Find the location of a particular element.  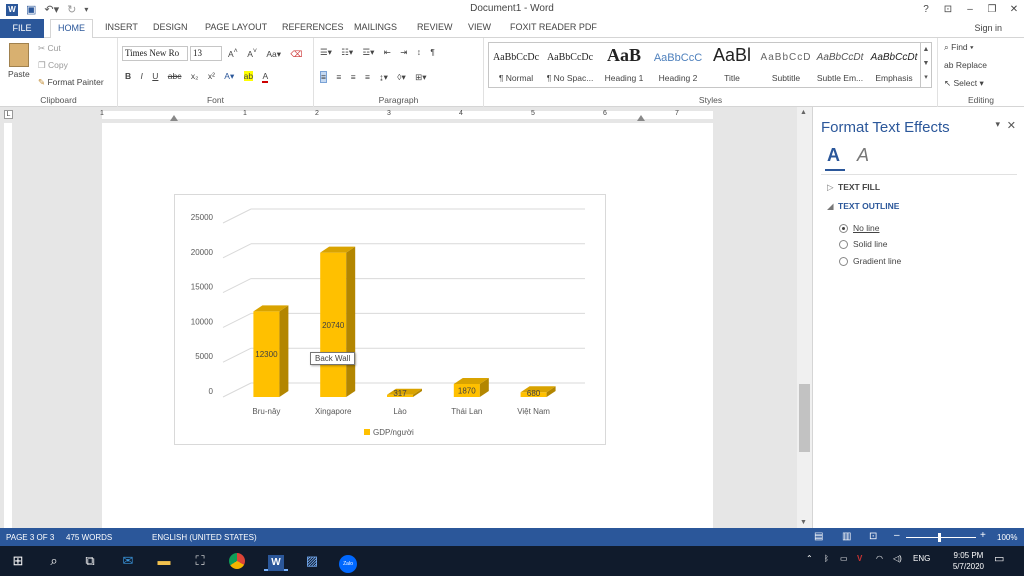

input-language: ENG is located at coordinates (921, 558).